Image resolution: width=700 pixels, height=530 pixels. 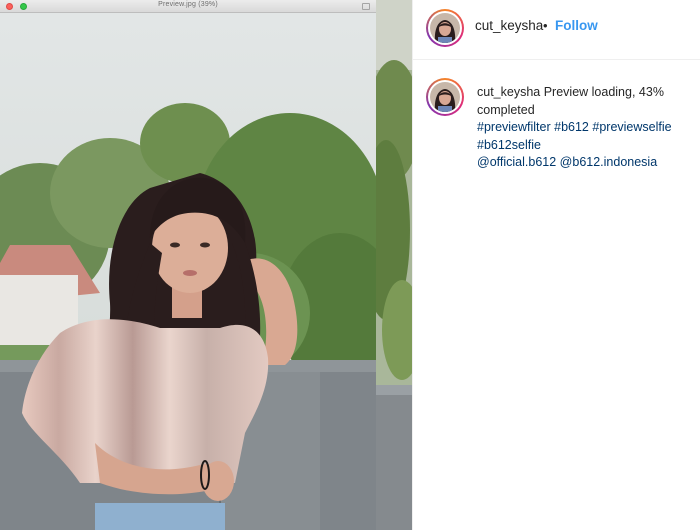 I want to click on post-header: cut_keysha • Follow, so click(x=556, y=30).